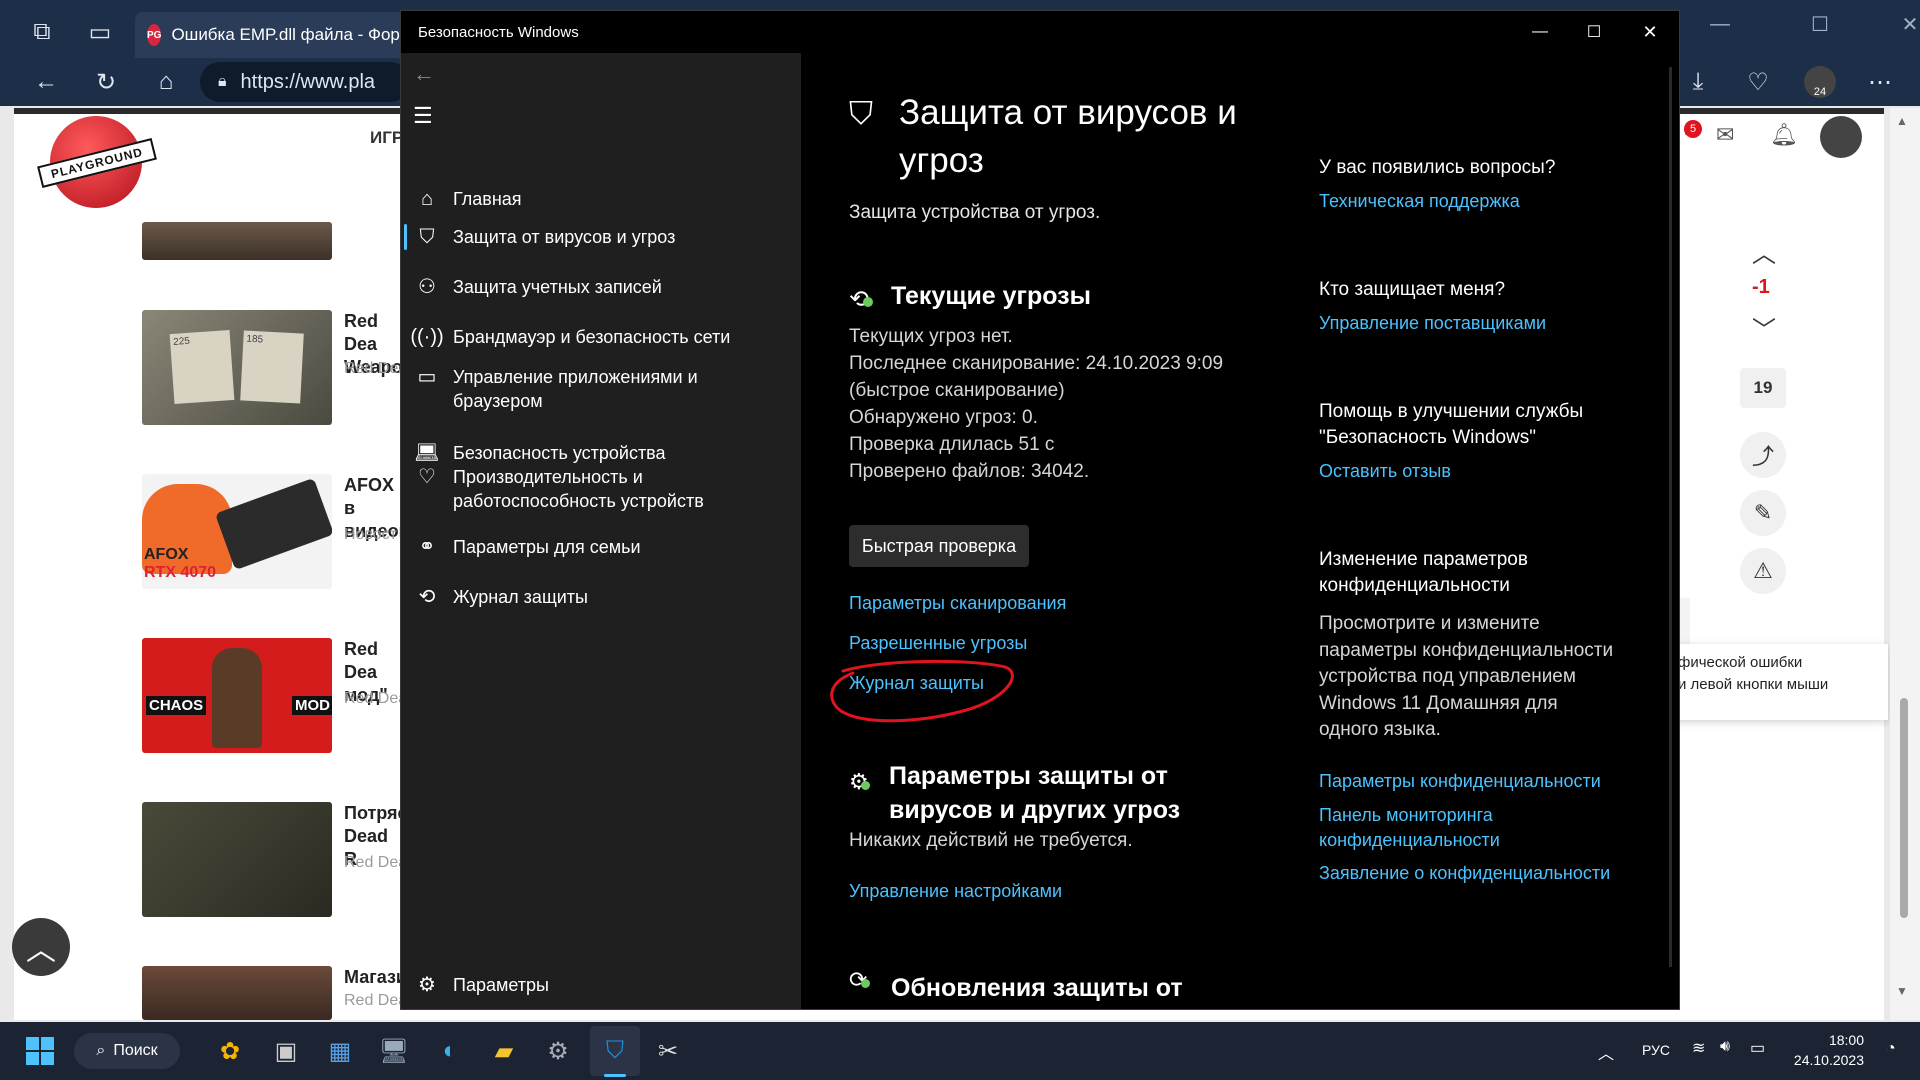  I want to click on tab-actions-icon: ▭, so click(100, 32).